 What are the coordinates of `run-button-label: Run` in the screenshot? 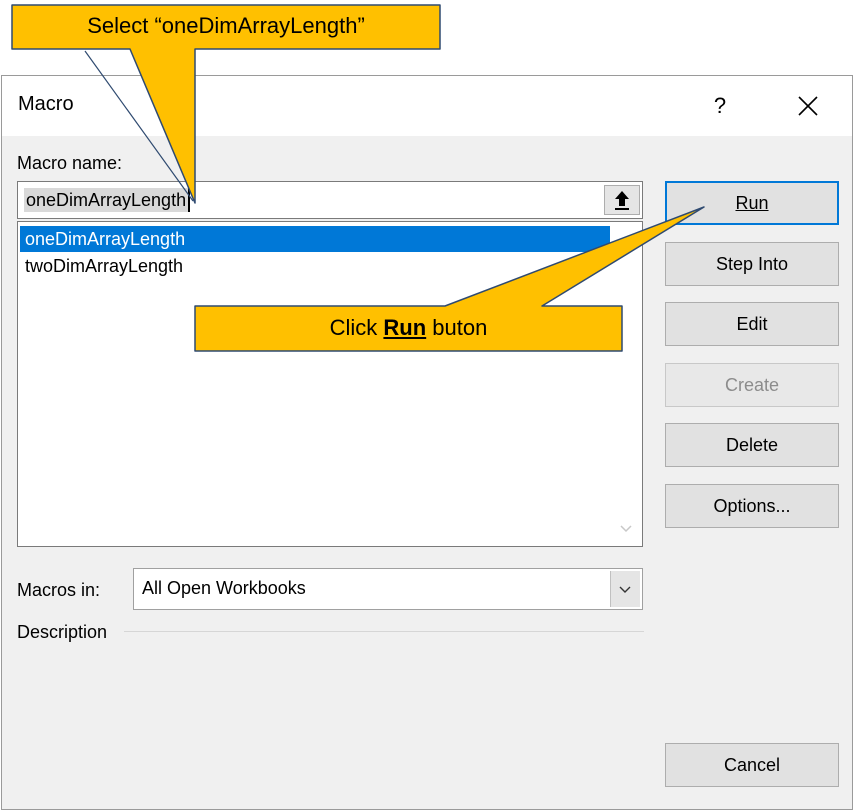 It's located at (752, 203).